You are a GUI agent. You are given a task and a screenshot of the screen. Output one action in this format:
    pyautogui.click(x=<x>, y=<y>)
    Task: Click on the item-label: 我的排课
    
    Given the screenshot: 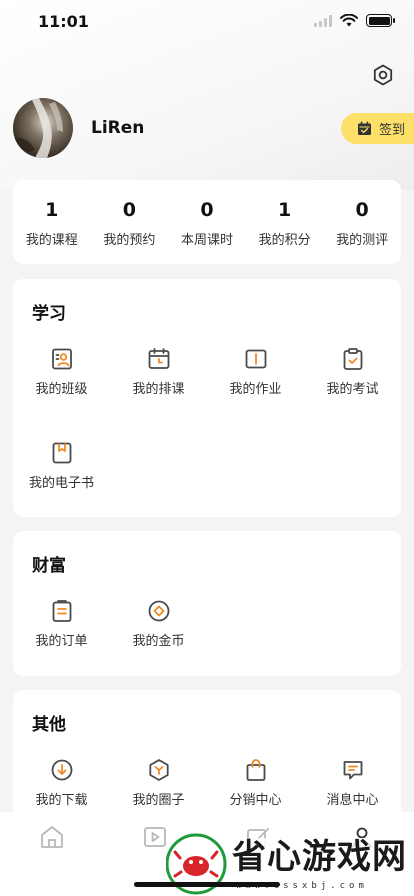 What is the action you would take?
    pyautogui.click(x=158, y=389)
    